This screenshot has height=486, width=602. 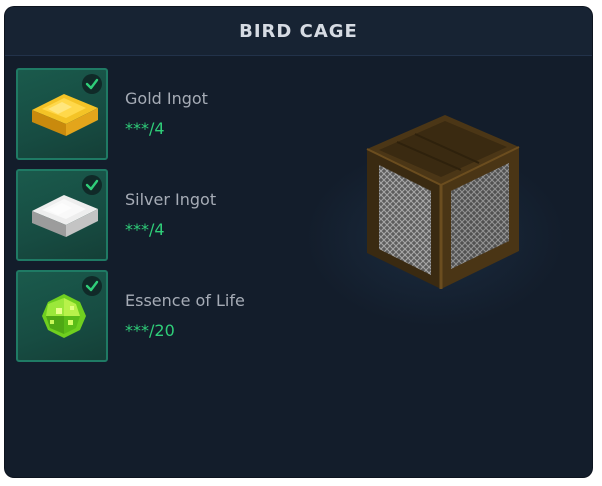 I want to click on panel-title: BIRD CAGE, so click(x=298, y=31).